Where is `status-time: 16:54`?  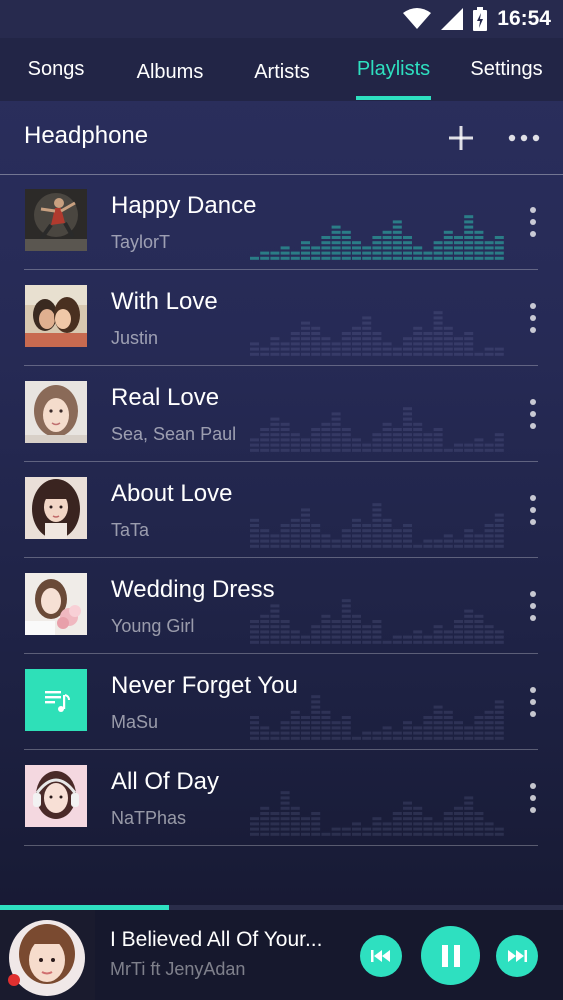
status-time: 16:54 is located at coordinates (524, 18).